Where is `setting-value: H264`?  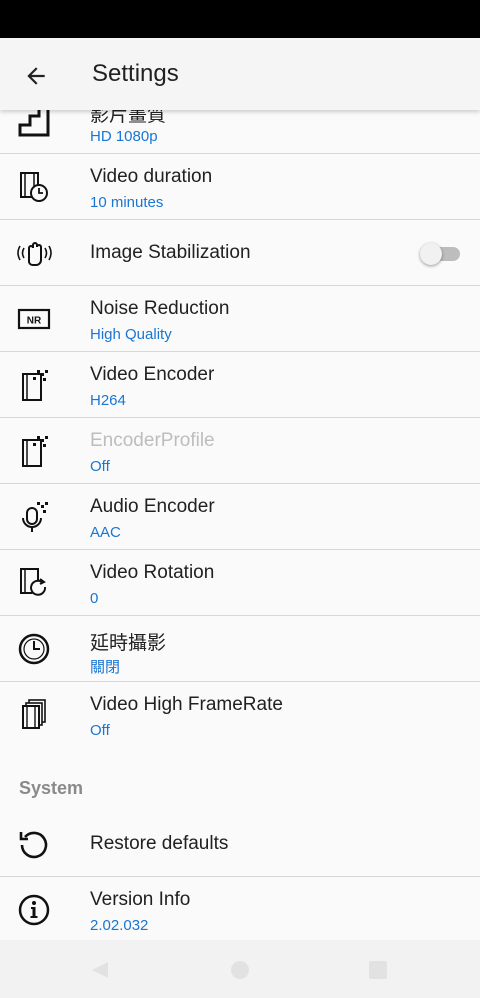
setting-value: H264 is located at coordinates (108, 400).